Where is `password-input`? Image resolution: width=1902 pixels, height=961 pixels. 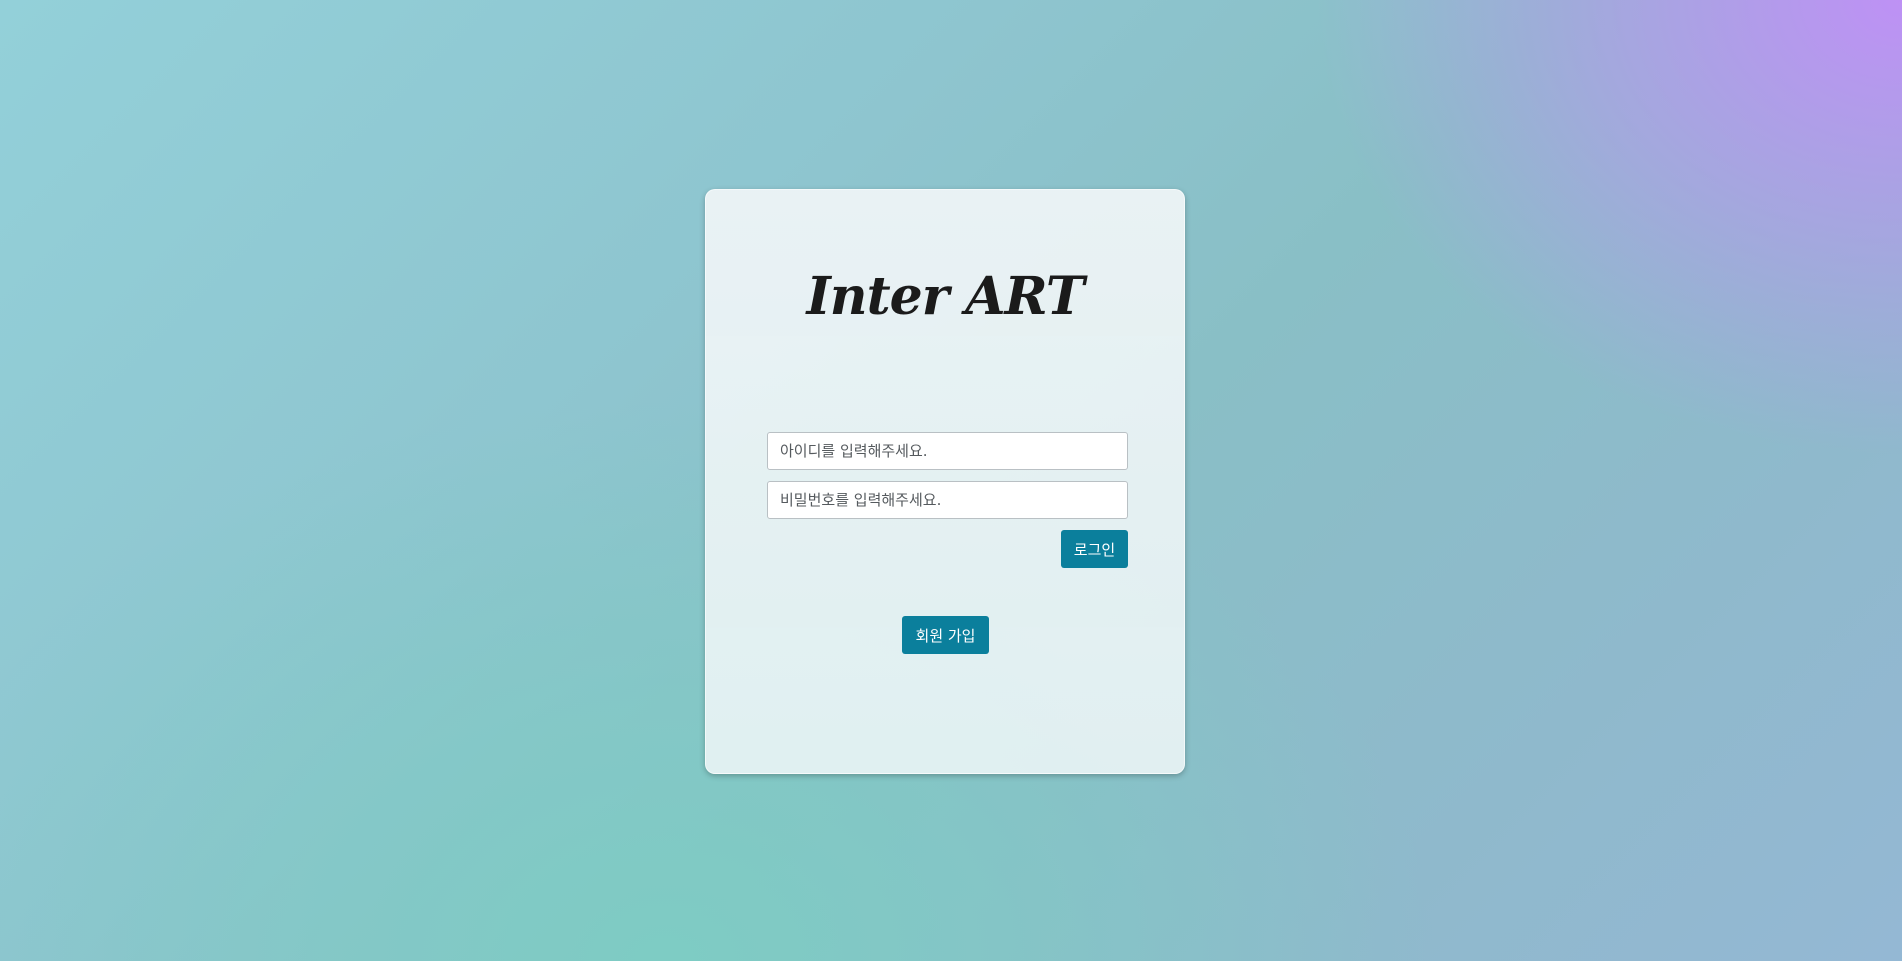
password-input is located at coordinates (947, 500).